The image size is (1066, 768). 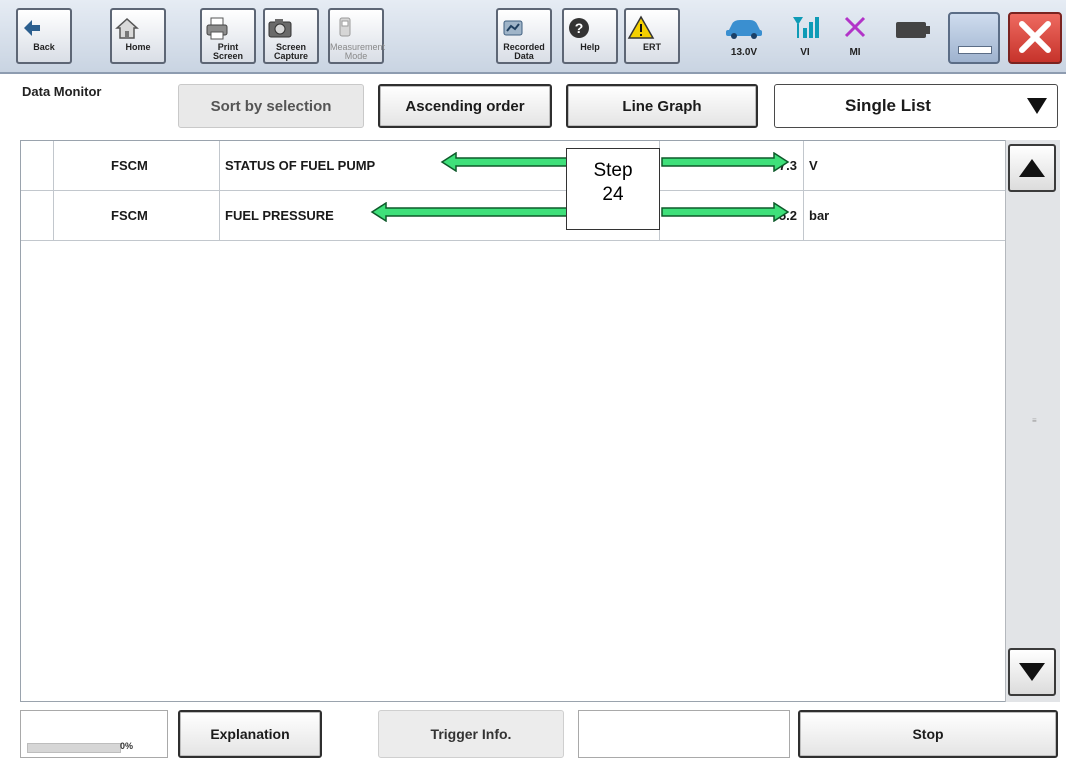 What do you see at coordinates (641, 27) in the screenshot?
I see `warning-icon` at bounding box center [641, 27].